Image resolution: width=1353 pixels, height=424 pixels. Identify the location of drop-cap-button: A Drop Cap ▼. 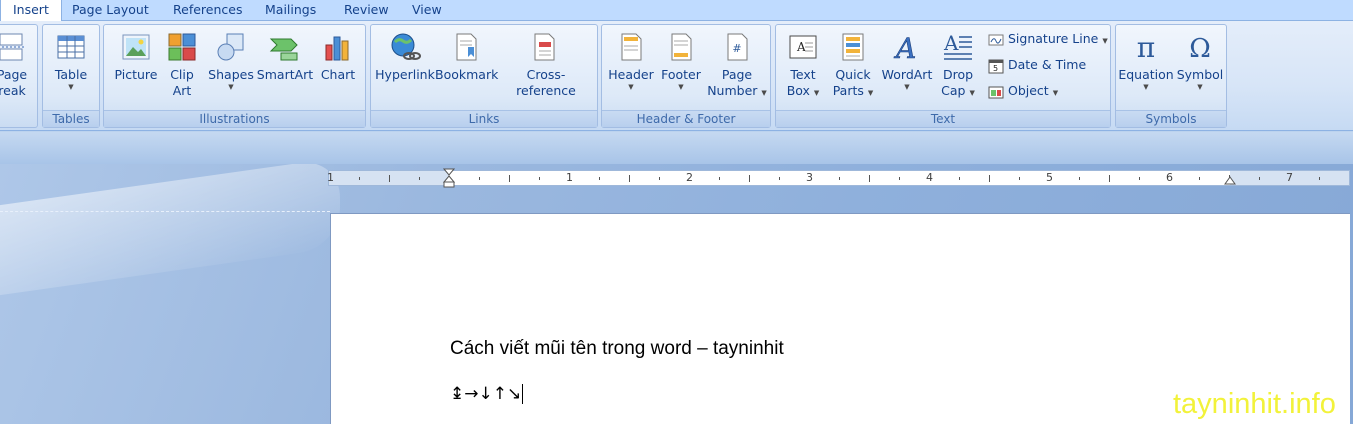
(958, 66).